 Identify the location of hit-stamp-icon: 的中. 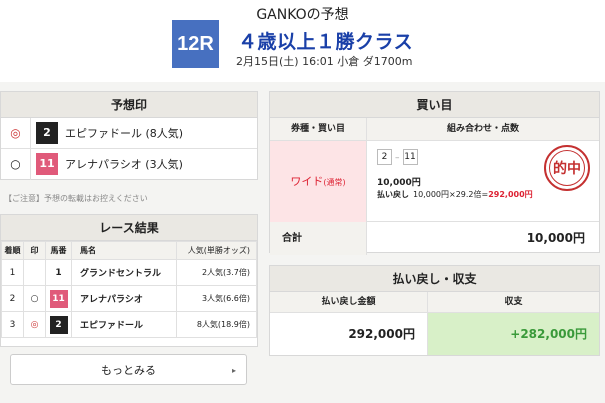
(567, 168).